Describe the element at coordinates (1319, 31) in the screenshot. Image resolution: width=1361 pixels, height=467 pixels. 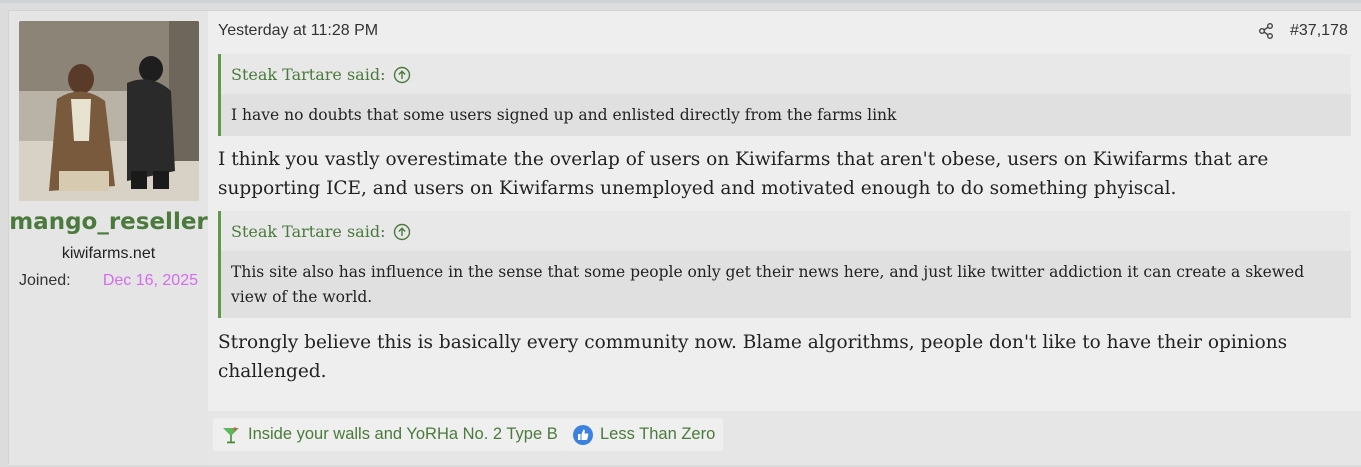
I see `post-number: #37,178` at that location.